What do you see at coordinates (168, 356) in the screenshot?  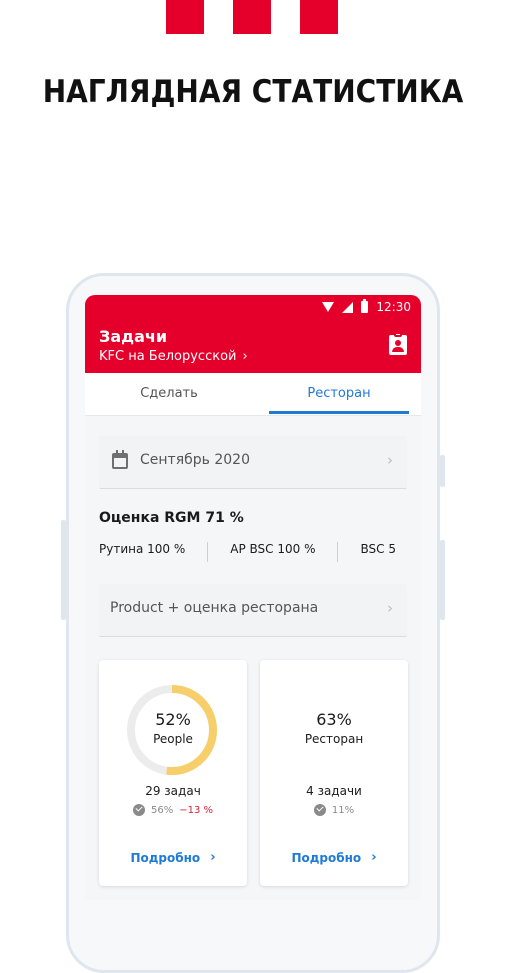 I see `restaurant-name: KFC на Белорусской` at bounding box center [168, 356].